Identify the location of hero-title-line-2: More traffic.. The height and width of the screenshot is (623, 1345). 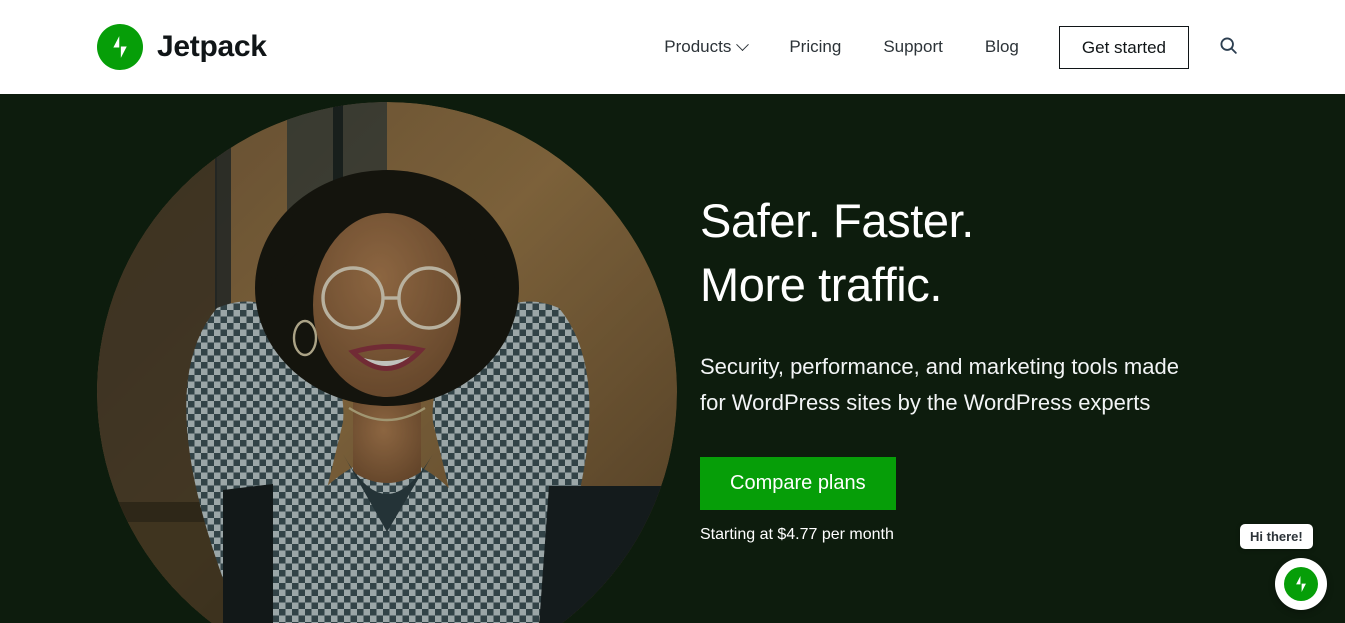
(821, 284).